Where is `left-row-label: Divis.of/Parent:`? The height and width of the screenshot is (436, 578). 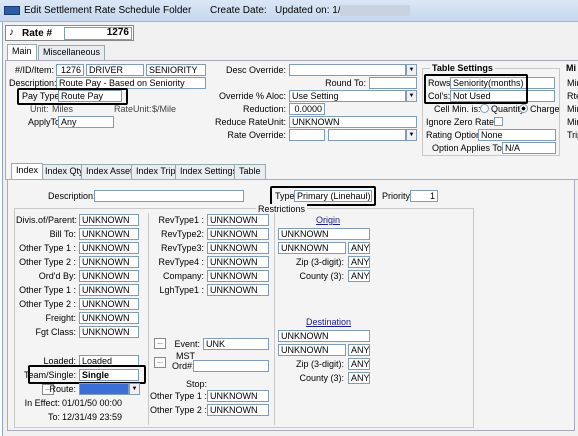 left-row-label: Divis.of/Parent: is located at coordinates (47, 220).